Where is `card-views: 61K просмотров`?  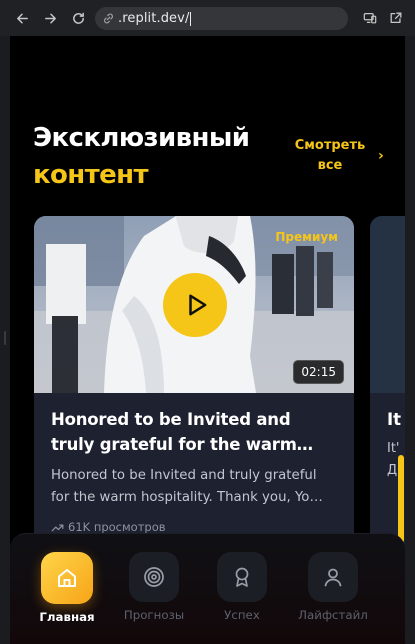
card-views: 61K просмотров is located at coordinates (194, 527).